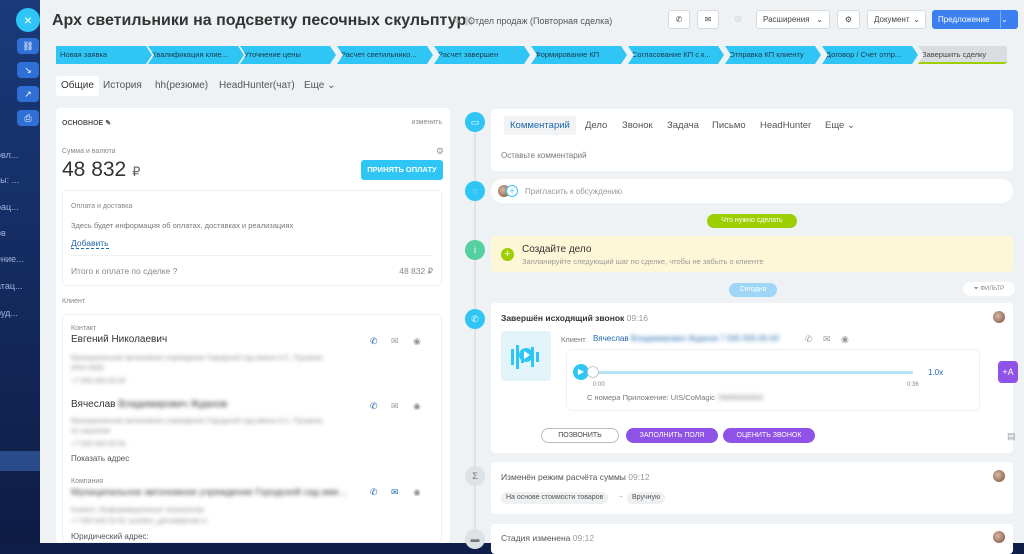  I want to click on proposal-button: Предложение ⌄, so click(975, 19).